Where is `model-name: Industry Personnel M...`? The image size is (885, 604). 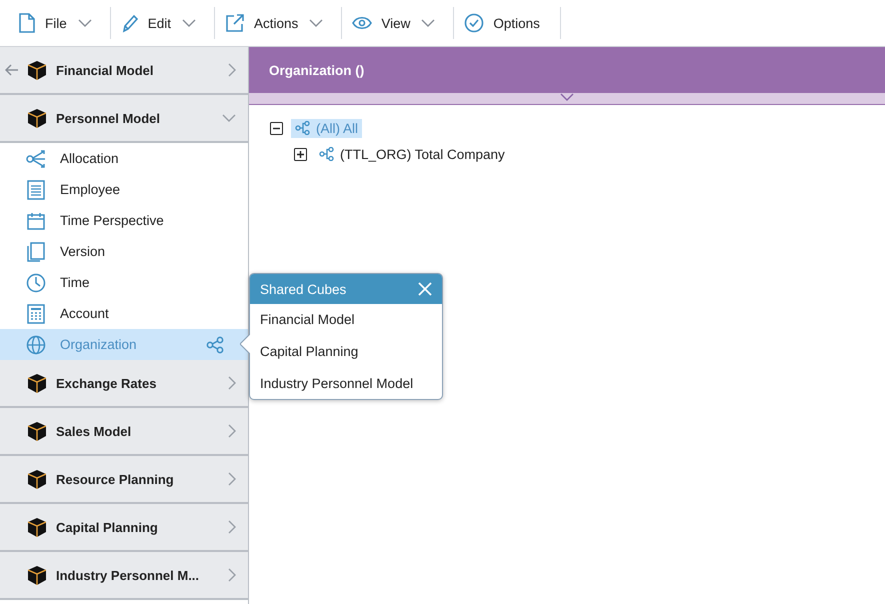 model-name: Industry Personnel M... is located at coordinates (128, 575).